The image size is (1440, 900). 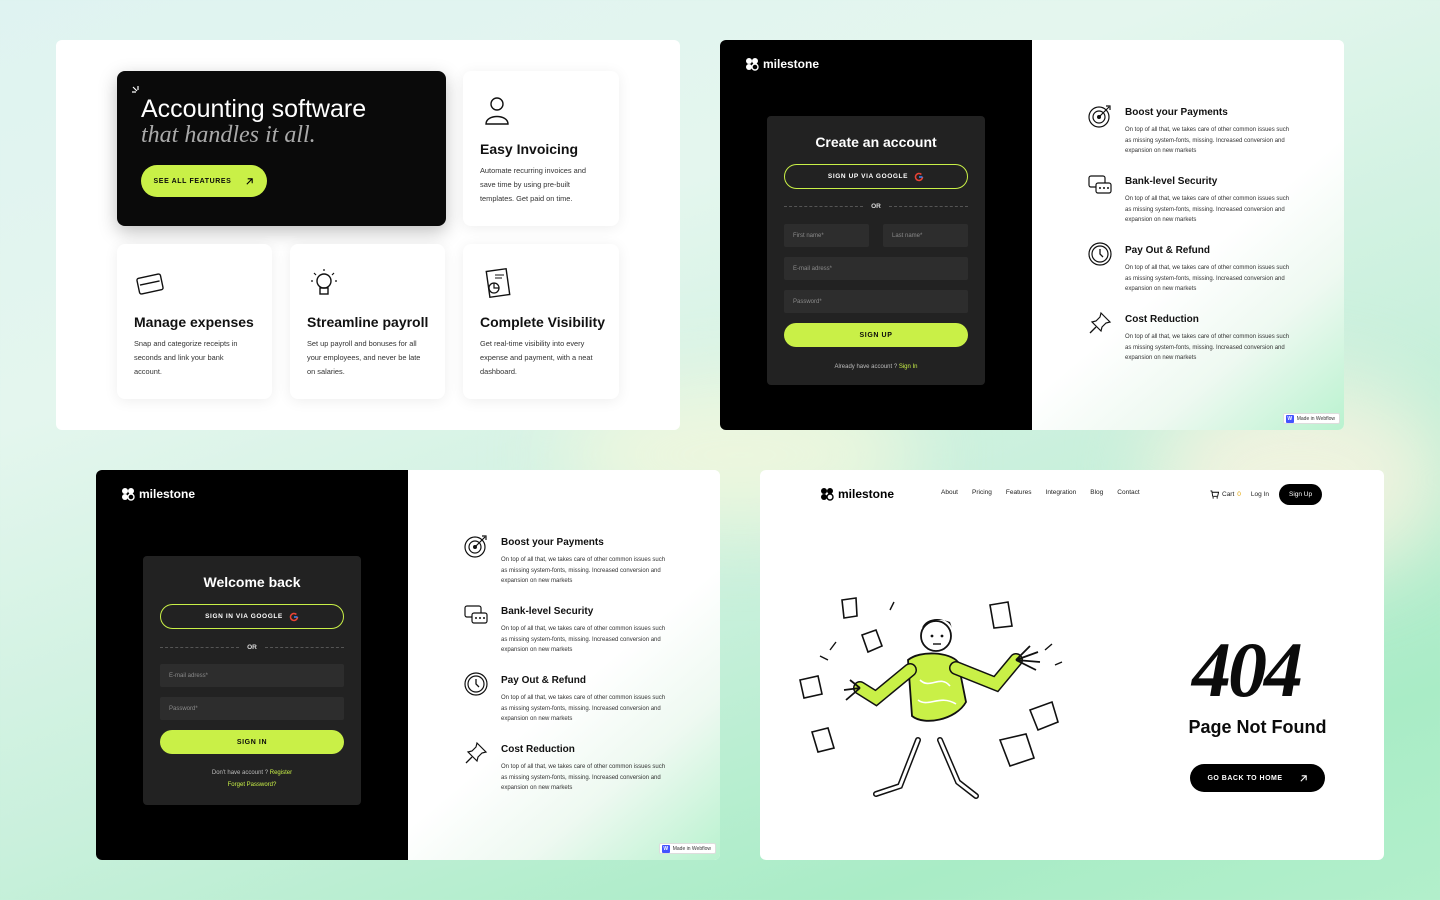 I want to click on see-all-features-button: SEE ALL FEATURES, so click(x=204, y=181).